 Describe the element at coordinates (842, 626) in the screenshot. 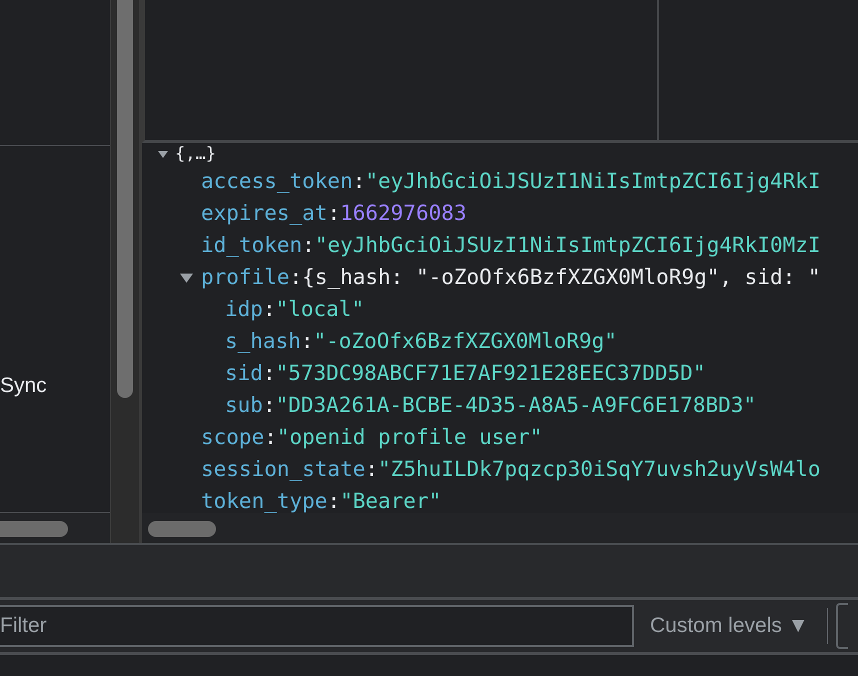

I see `toolbar-control` at that location.